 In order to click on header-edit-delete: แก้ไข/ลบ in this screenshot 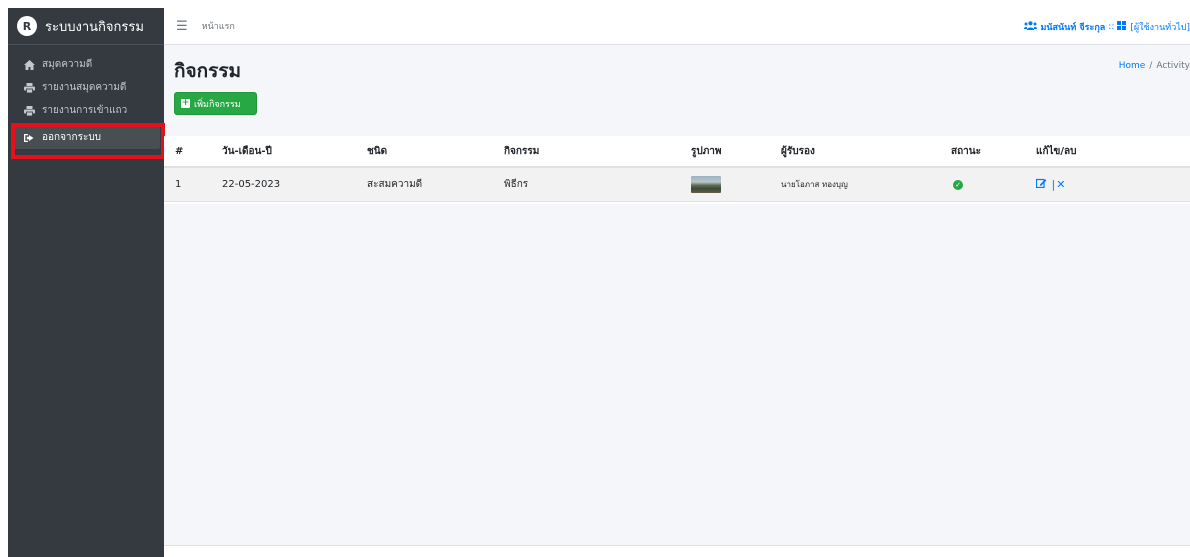, I will do `click(1056, 151)`.